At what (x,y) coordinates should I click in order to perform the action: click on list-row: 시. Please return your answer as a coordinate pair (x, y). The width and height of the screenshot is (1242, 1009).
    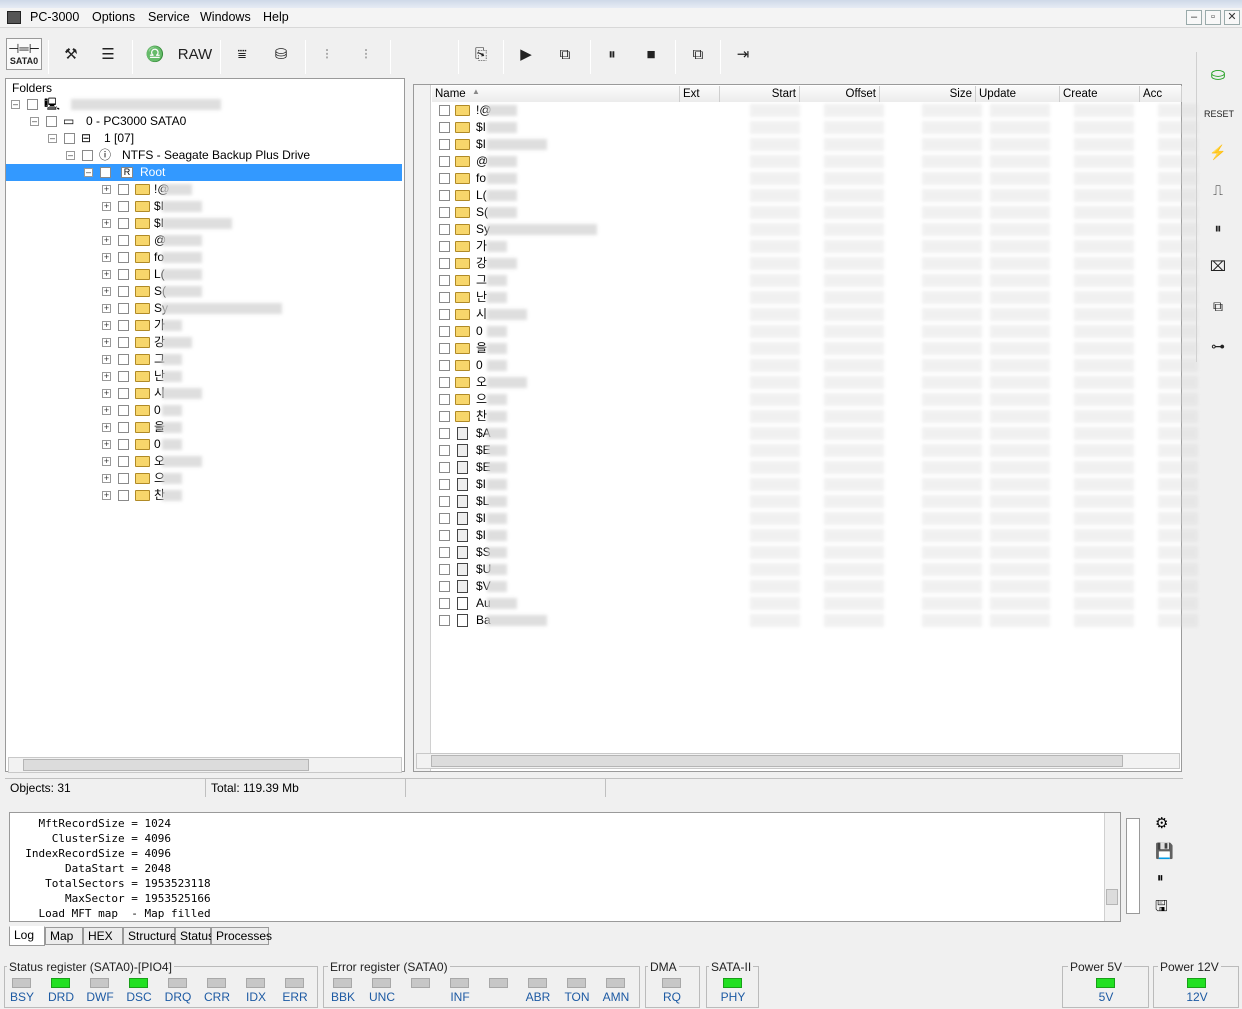
    Looking at the image, I should click on (815, 314).